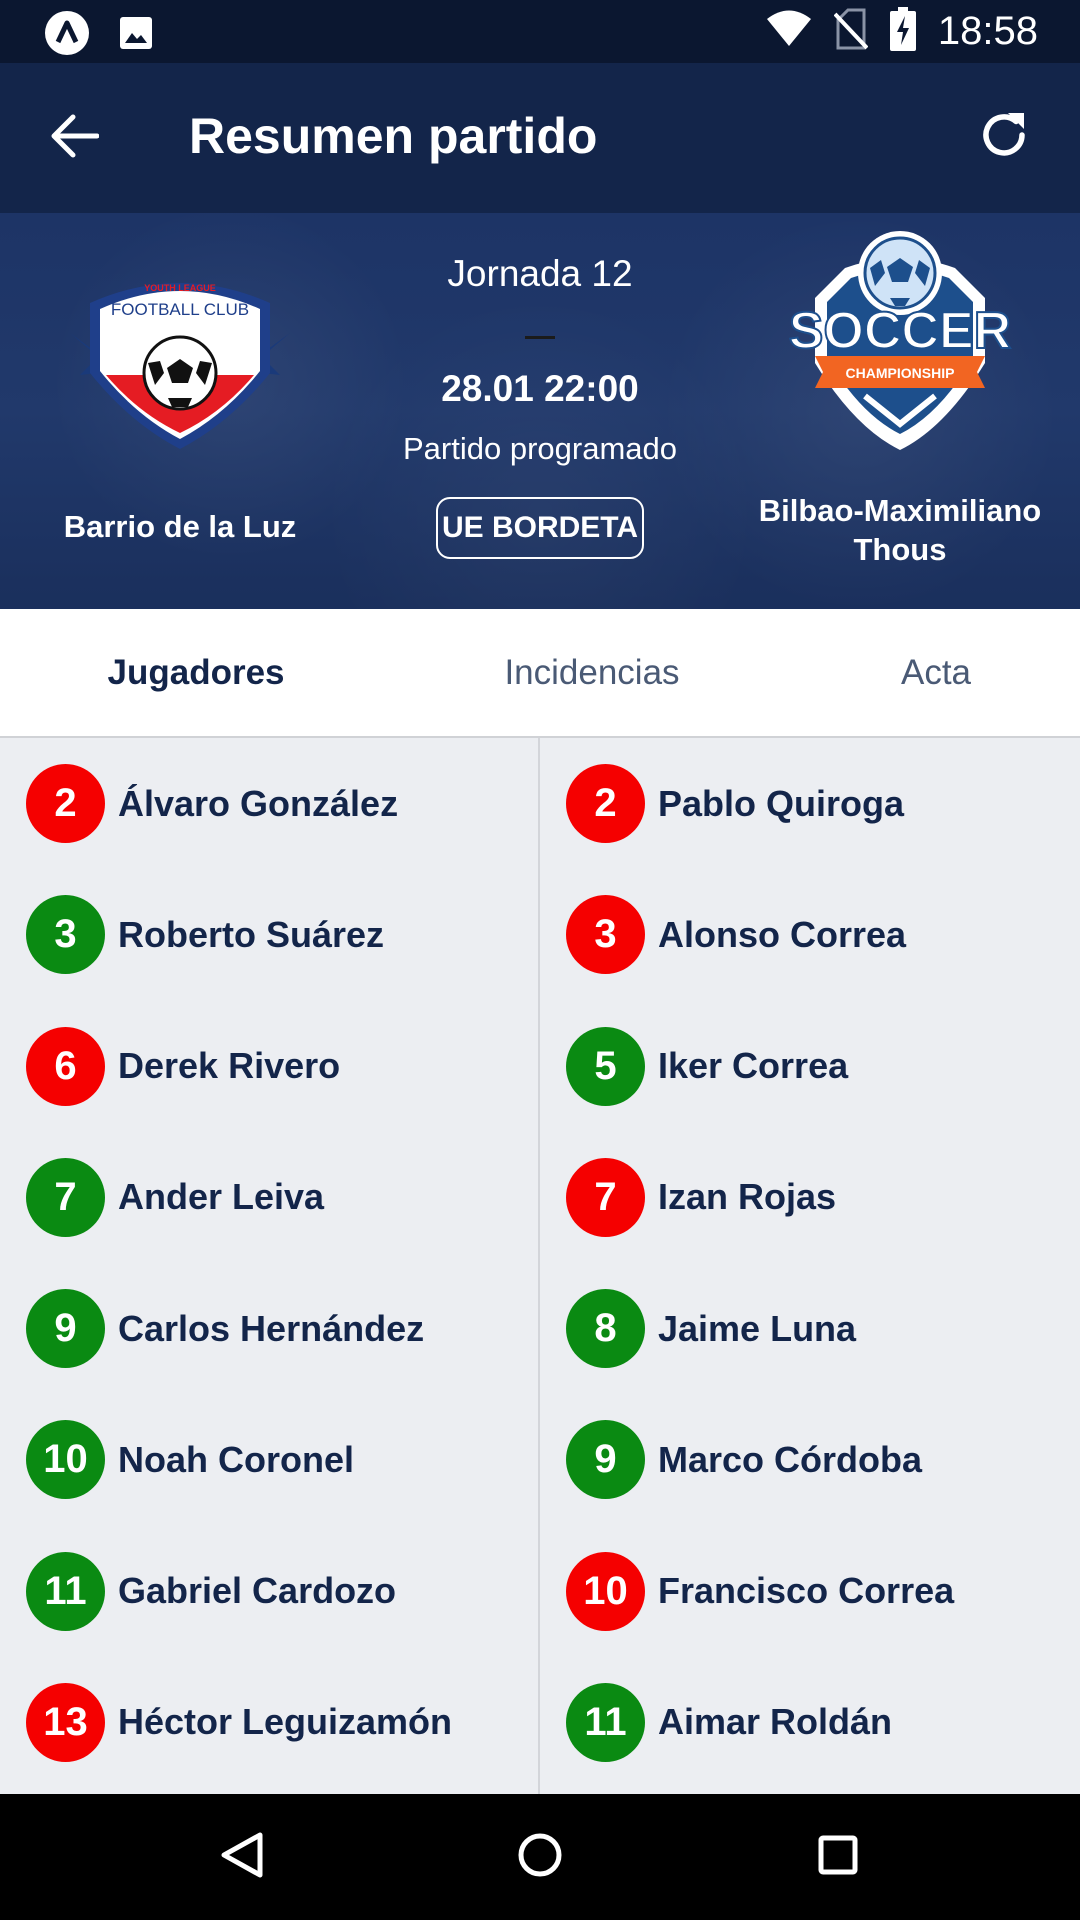 The width and height of the screenshot is (1080, 1920). I want to click on arrow-left-icon, so click(75, 138).